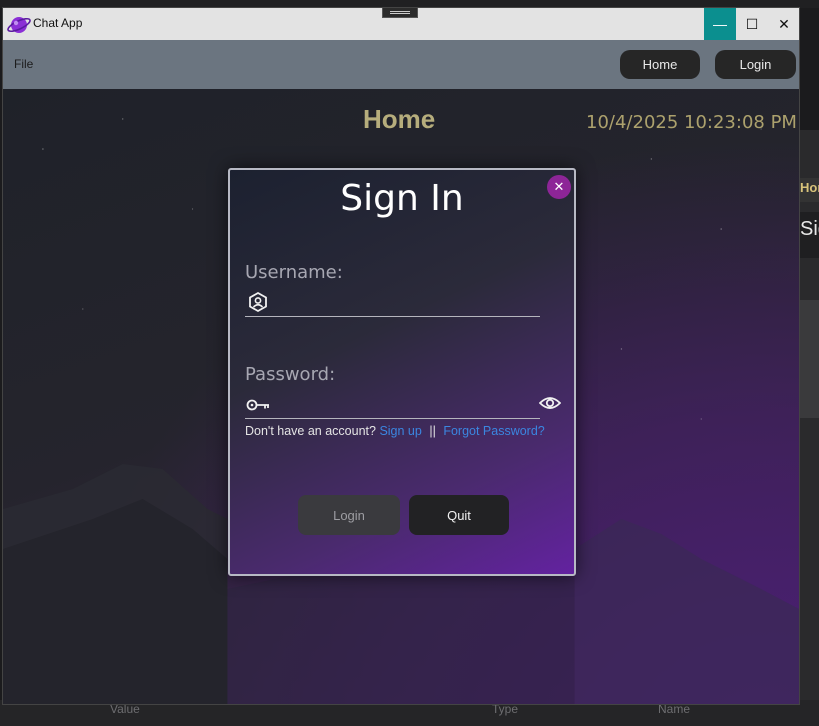  What do you see at coordinates (399, 119) in the screenshot?
I see `page-title: Home` at bounding box center [399, 119].